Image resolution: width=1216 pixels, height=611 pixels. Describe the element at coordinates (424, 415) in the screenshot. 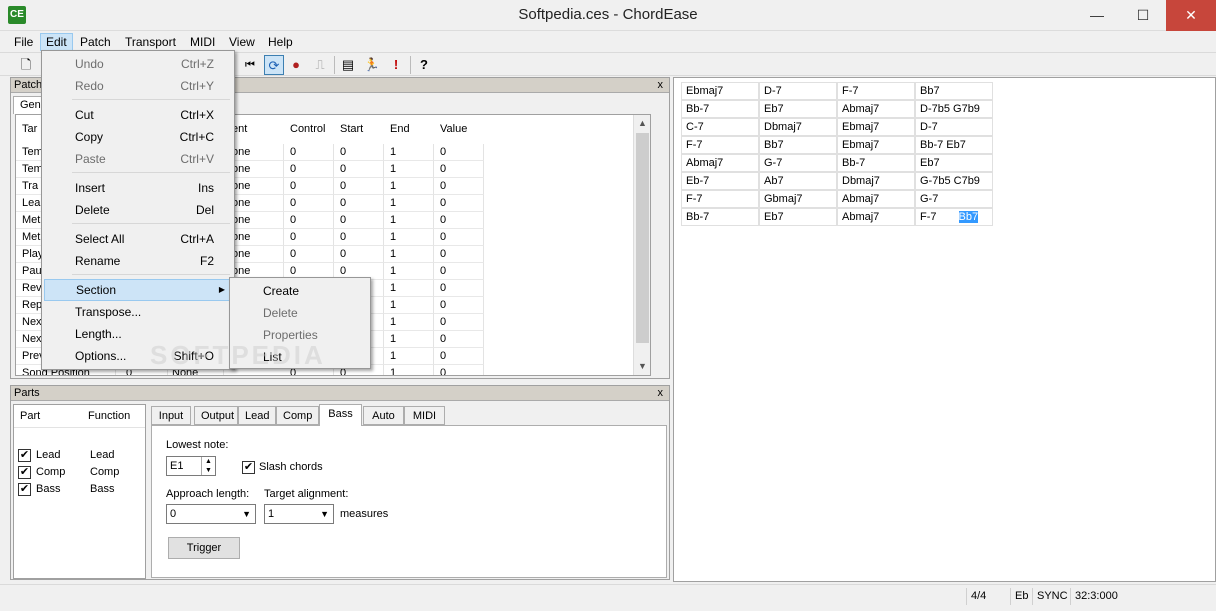

I see `tab-midi: MIDI` at that location.